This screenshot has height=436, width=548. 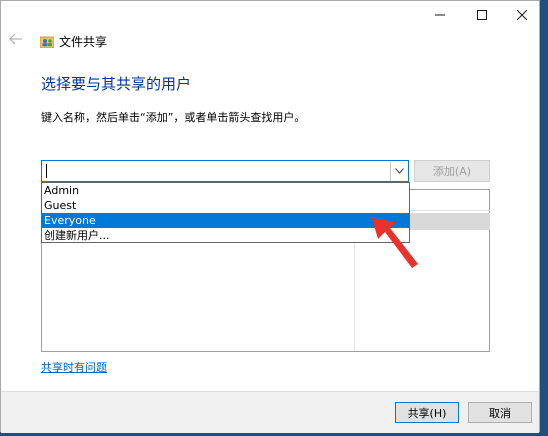 I want to click on cancel-button: 取消, so click(x=500, y=412).